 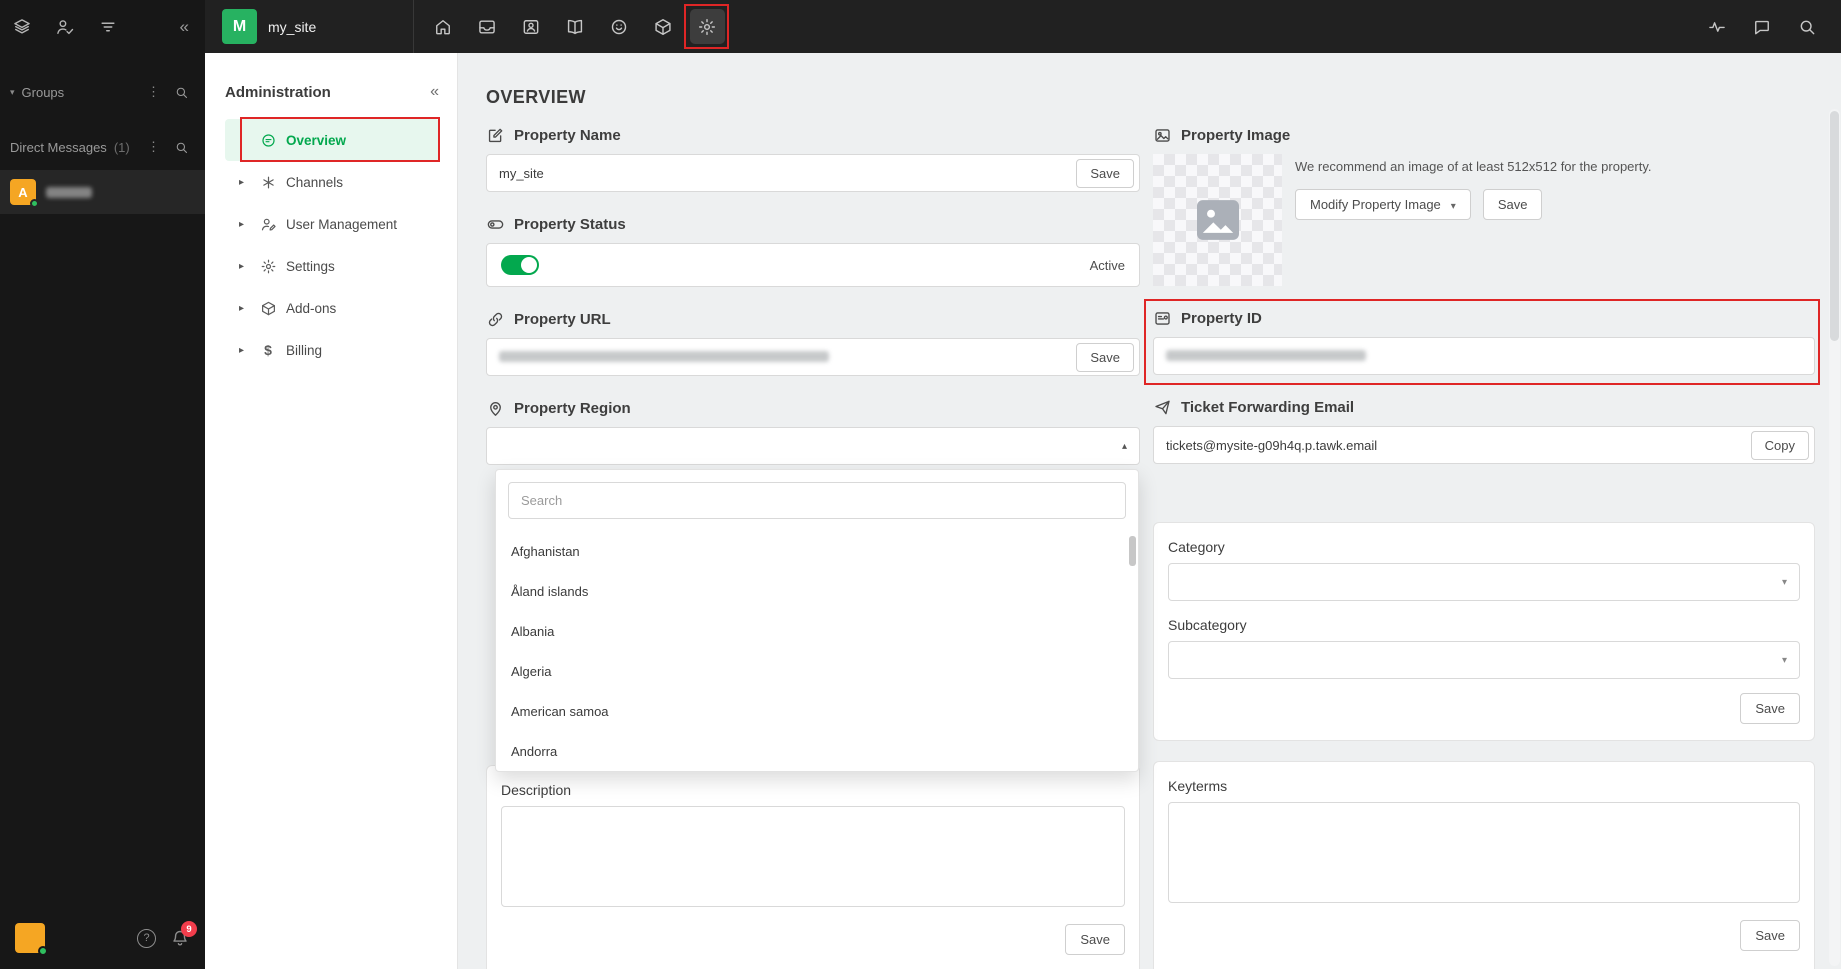 What do you see at coordinates (817, 551) in the screenshot?
I see `region-option: Afghanistan` at bounding box center [817, 551].